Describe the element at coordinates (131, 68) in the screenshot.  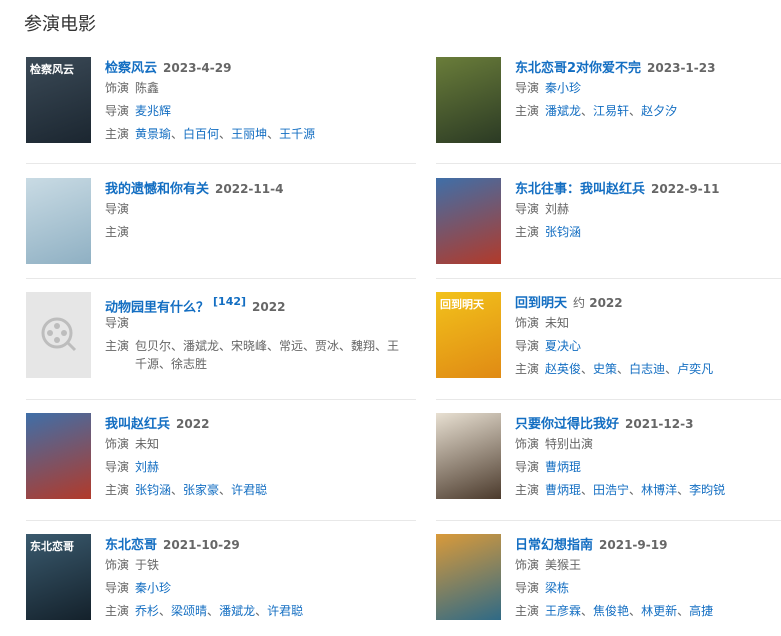
I see `film-title-link: 检察风云` at that location.